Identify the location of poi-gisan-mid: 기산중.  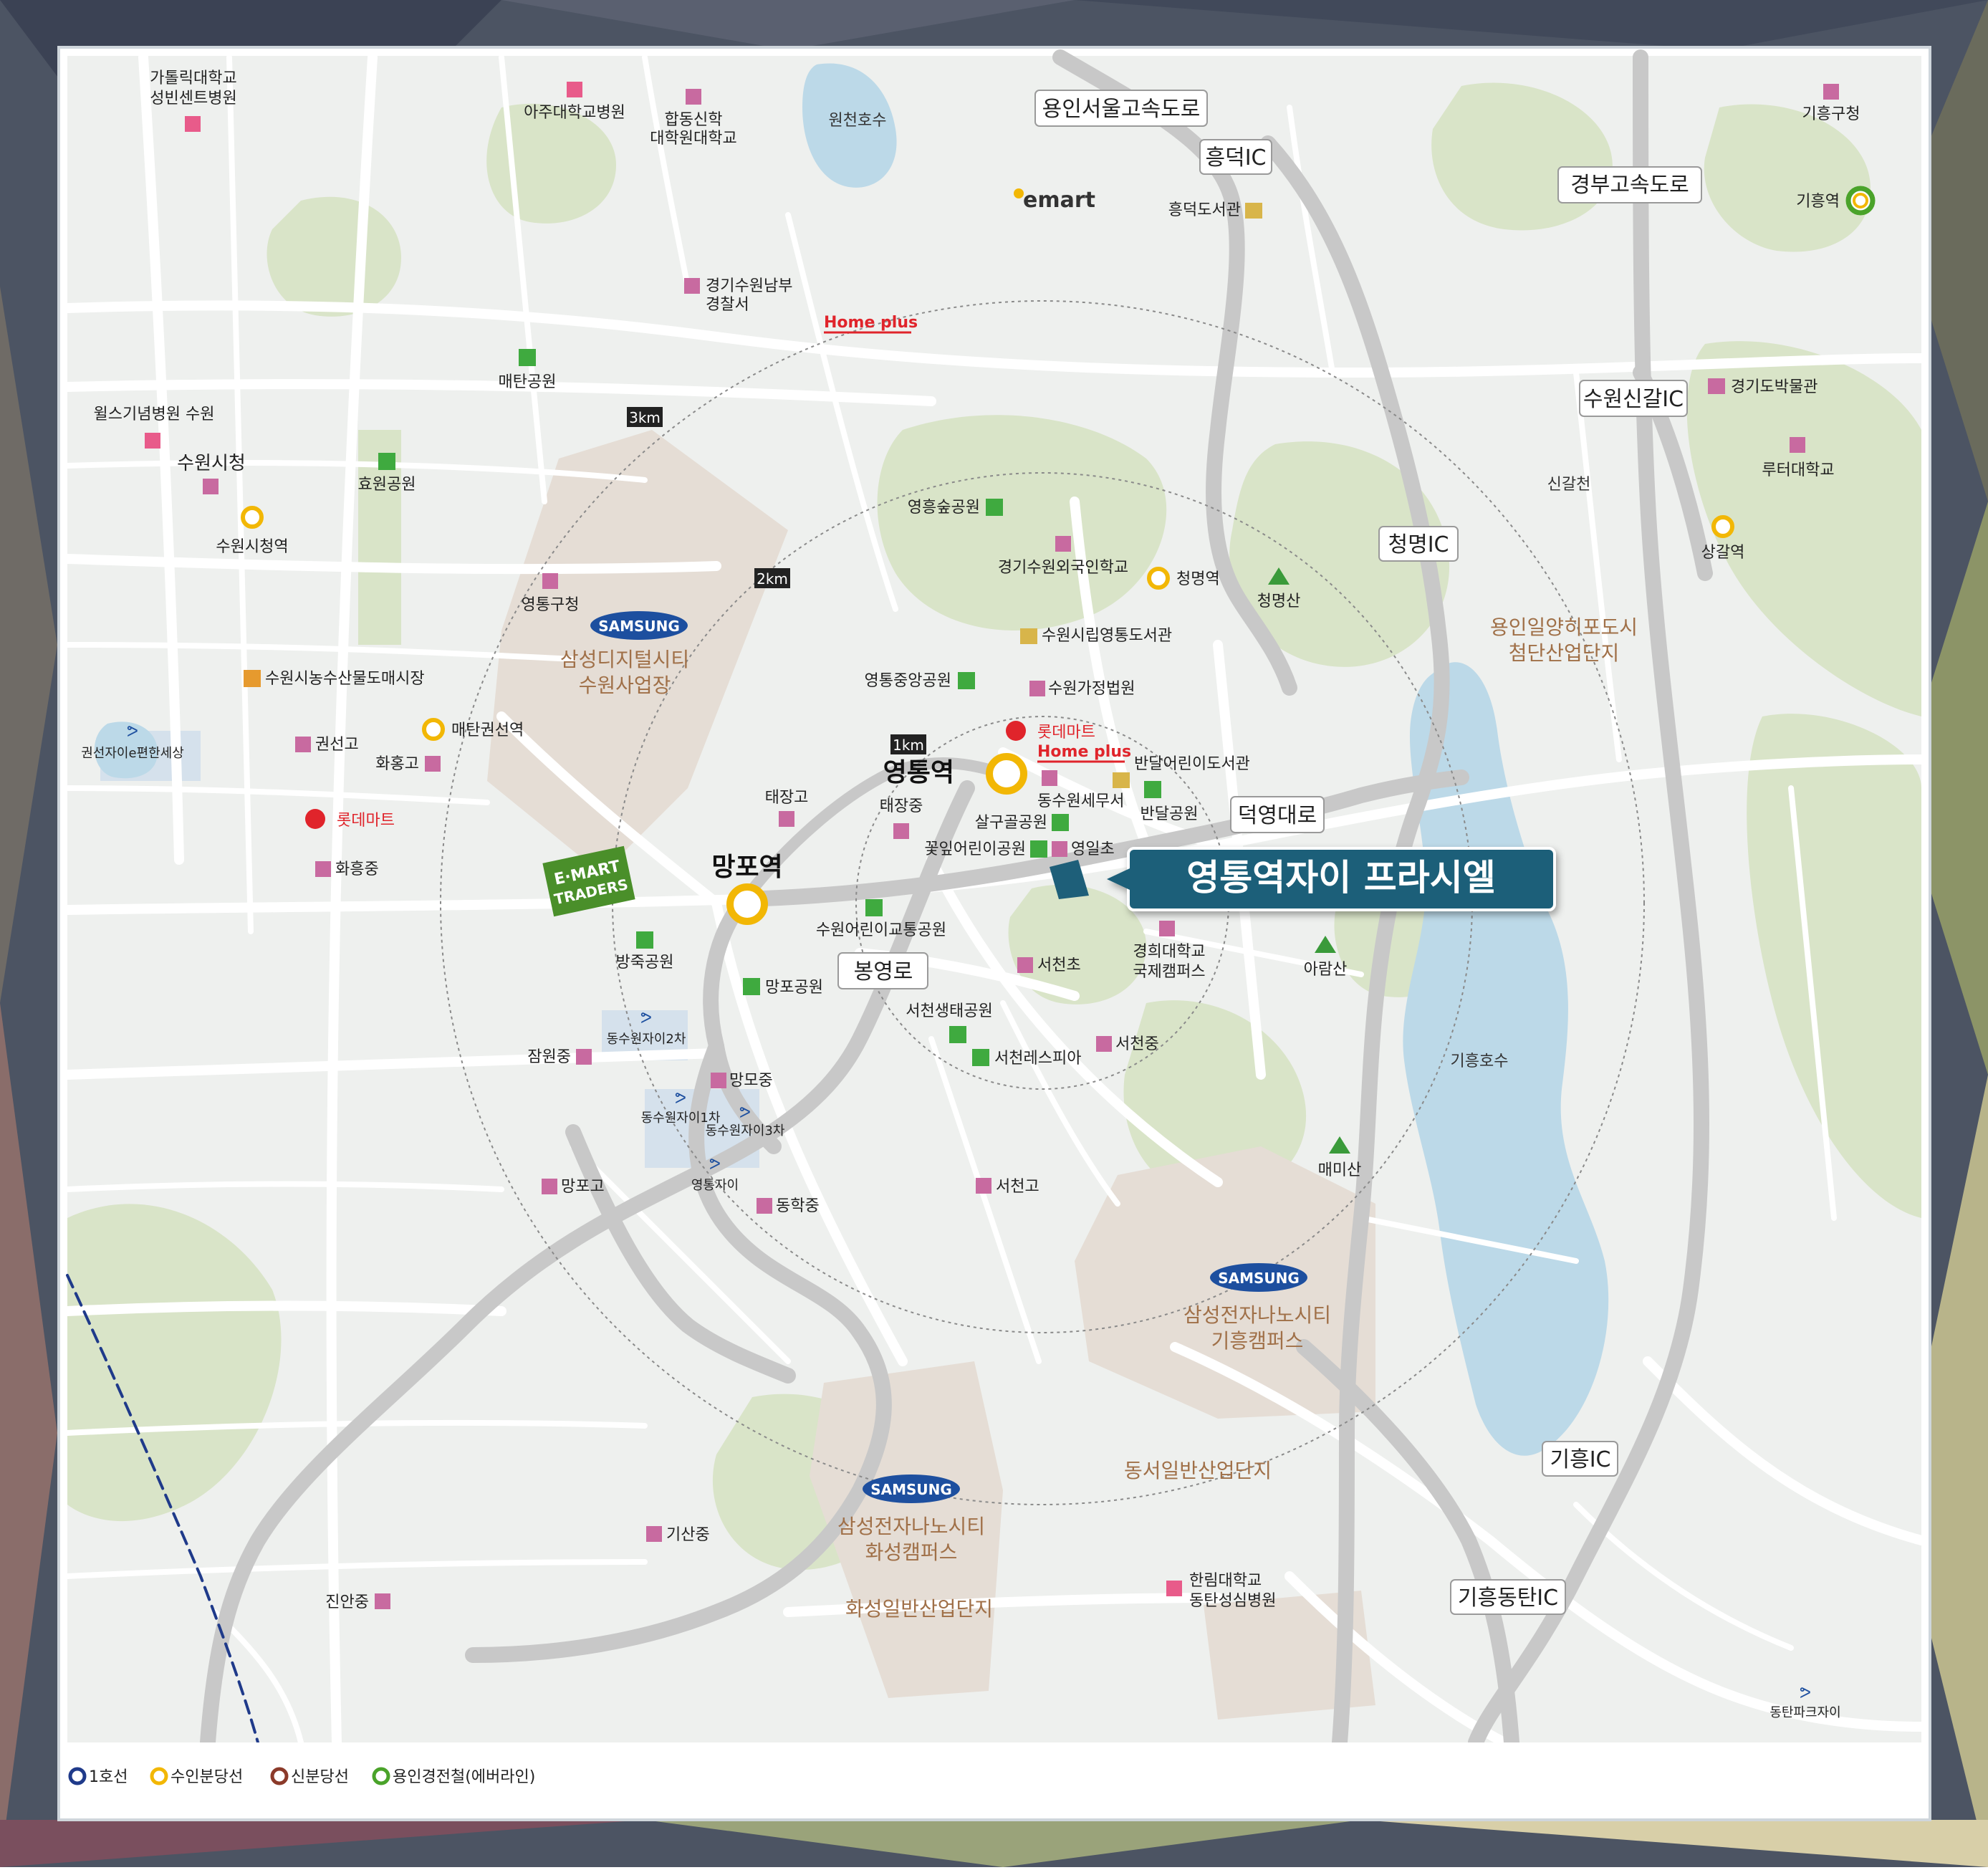
(678, 1535).